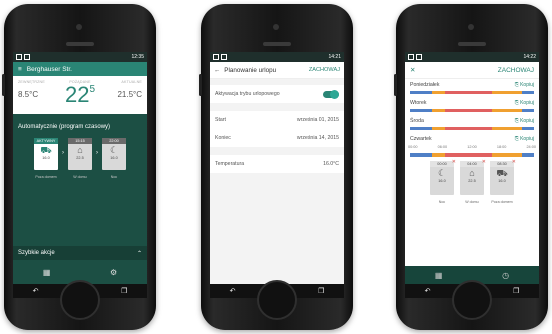  Describe the element at coordinates (36, 253) in the screenshot. I see `quick-actions-label: Szybkie akcje` at that location.